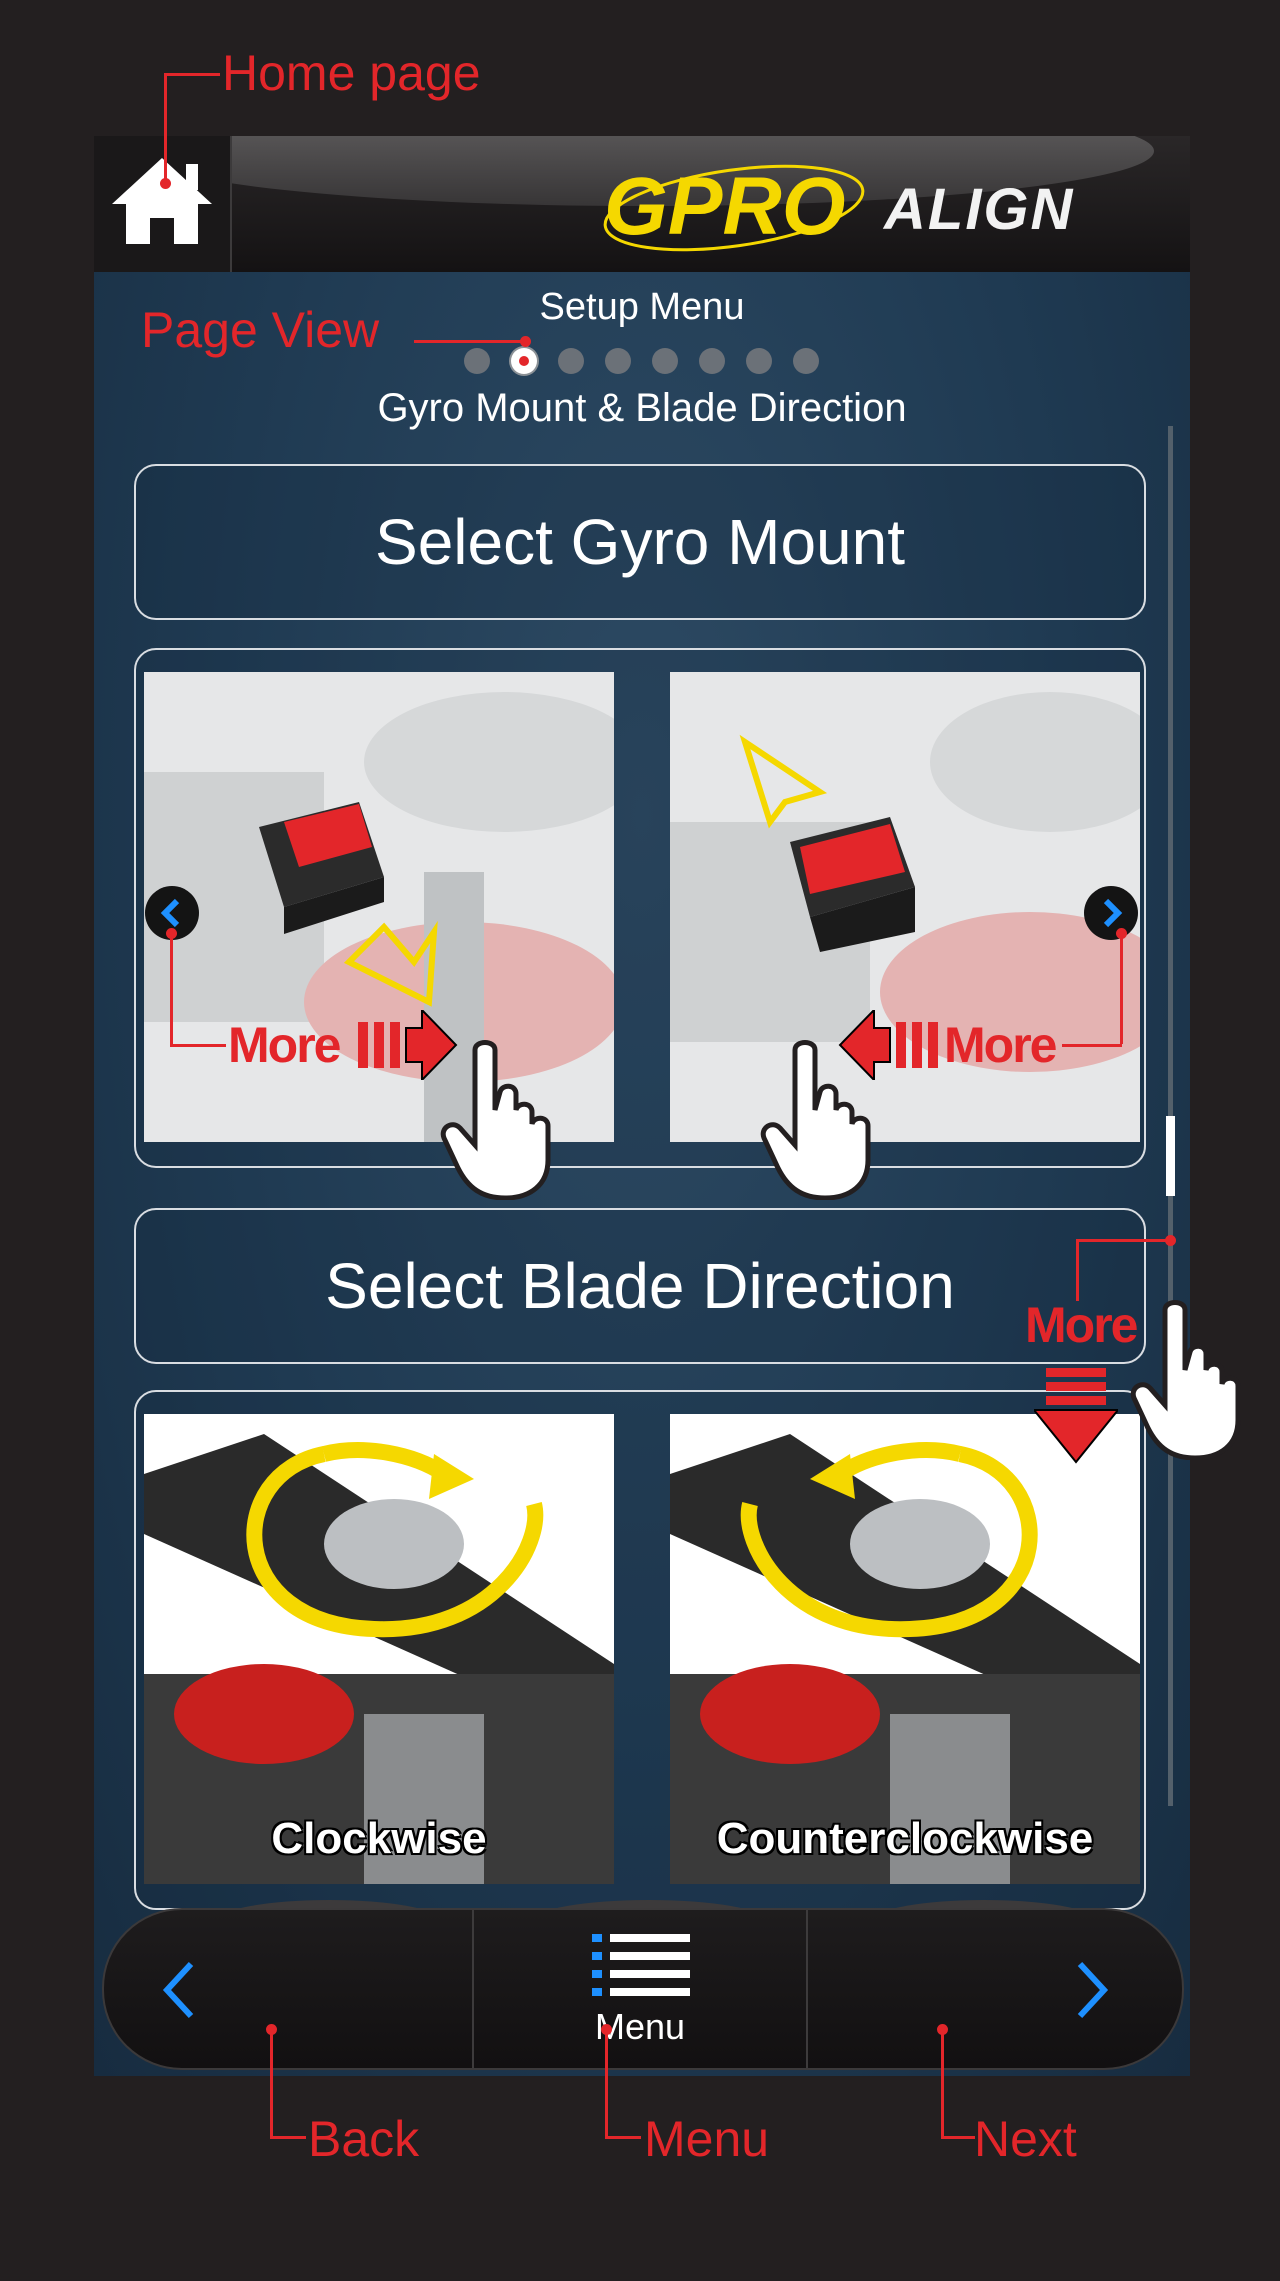 The height and width of the screenshot is (2281, 1280). Describe the element at coordinates (351, 73) in the screenshot. I see `annotation-home-page: Home page` at that location.